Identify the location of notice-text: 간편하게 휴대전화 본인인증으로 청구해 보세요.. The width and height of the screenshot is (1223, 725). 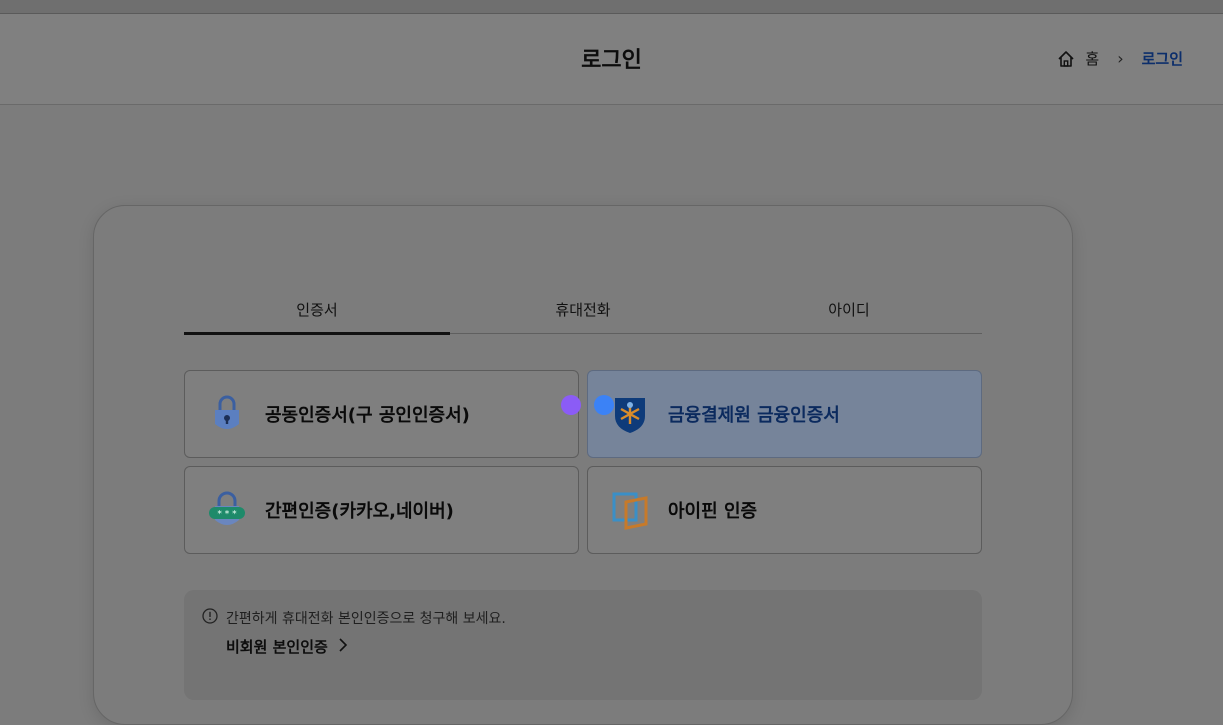
(366, 619).